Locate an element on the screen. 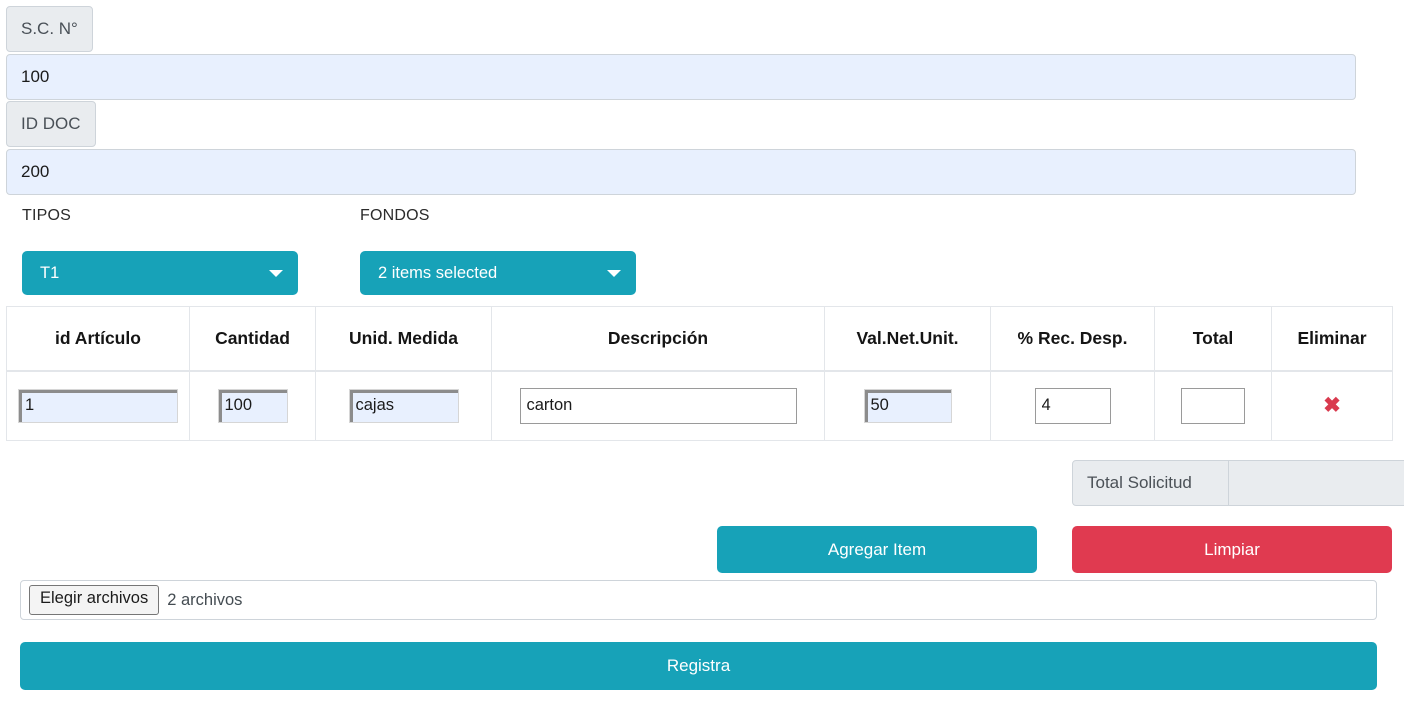  rec-desp-input is located at coordinates (1072, 405).